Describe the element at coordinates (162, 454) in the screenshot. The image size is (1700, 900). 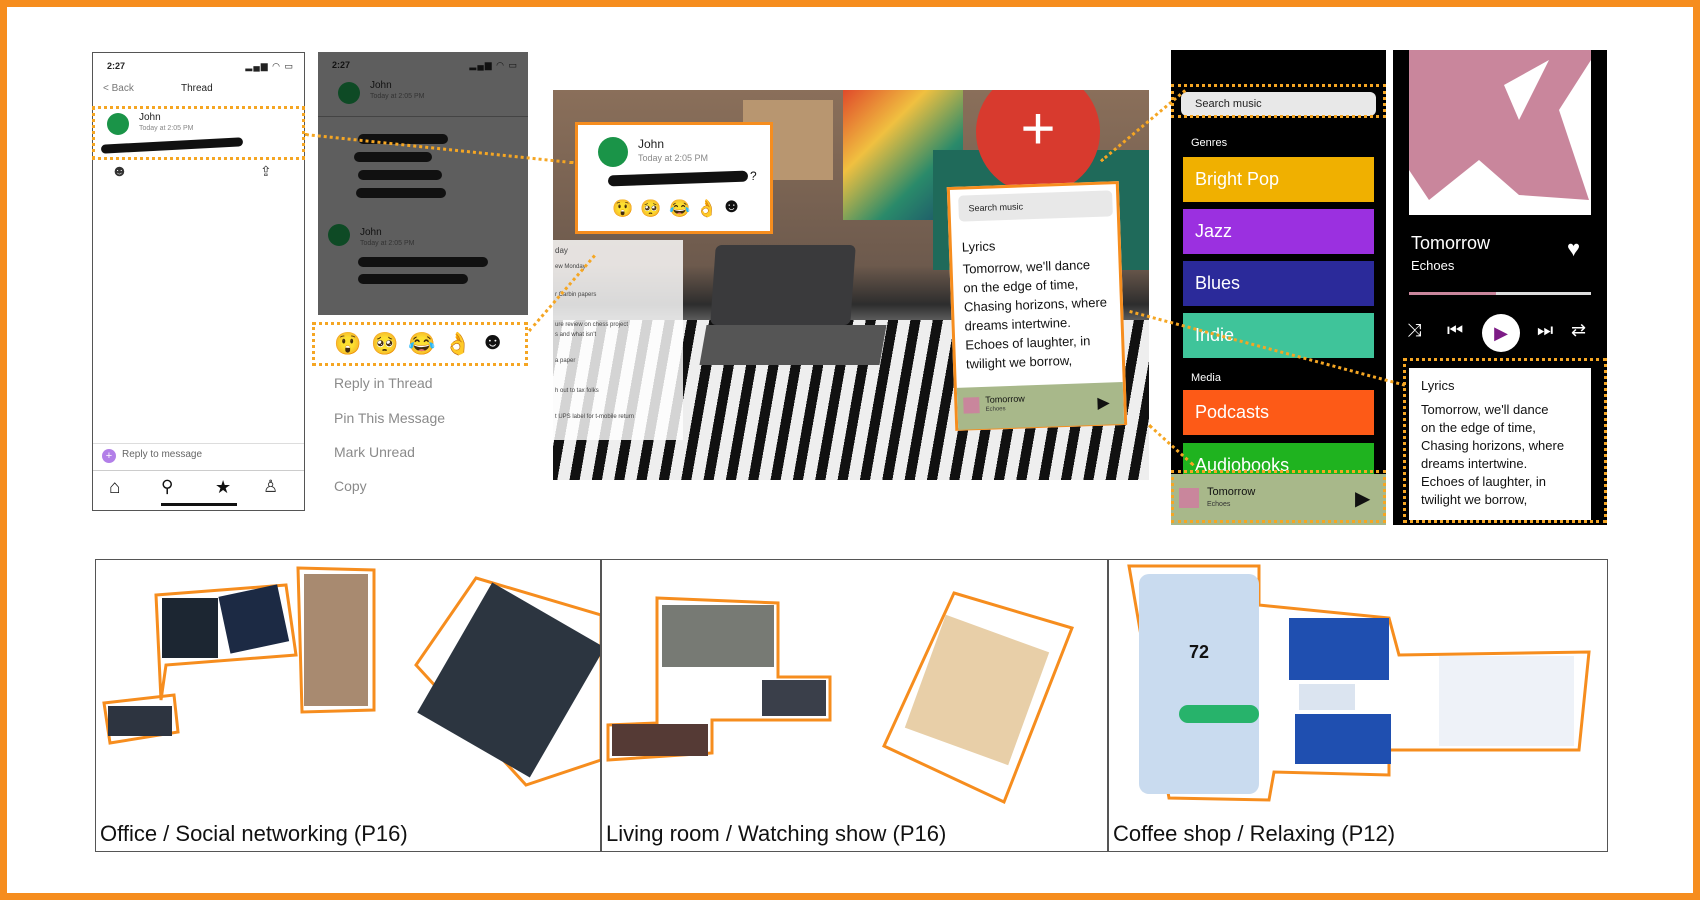
I see `reply-input: Reply to message` at that location.